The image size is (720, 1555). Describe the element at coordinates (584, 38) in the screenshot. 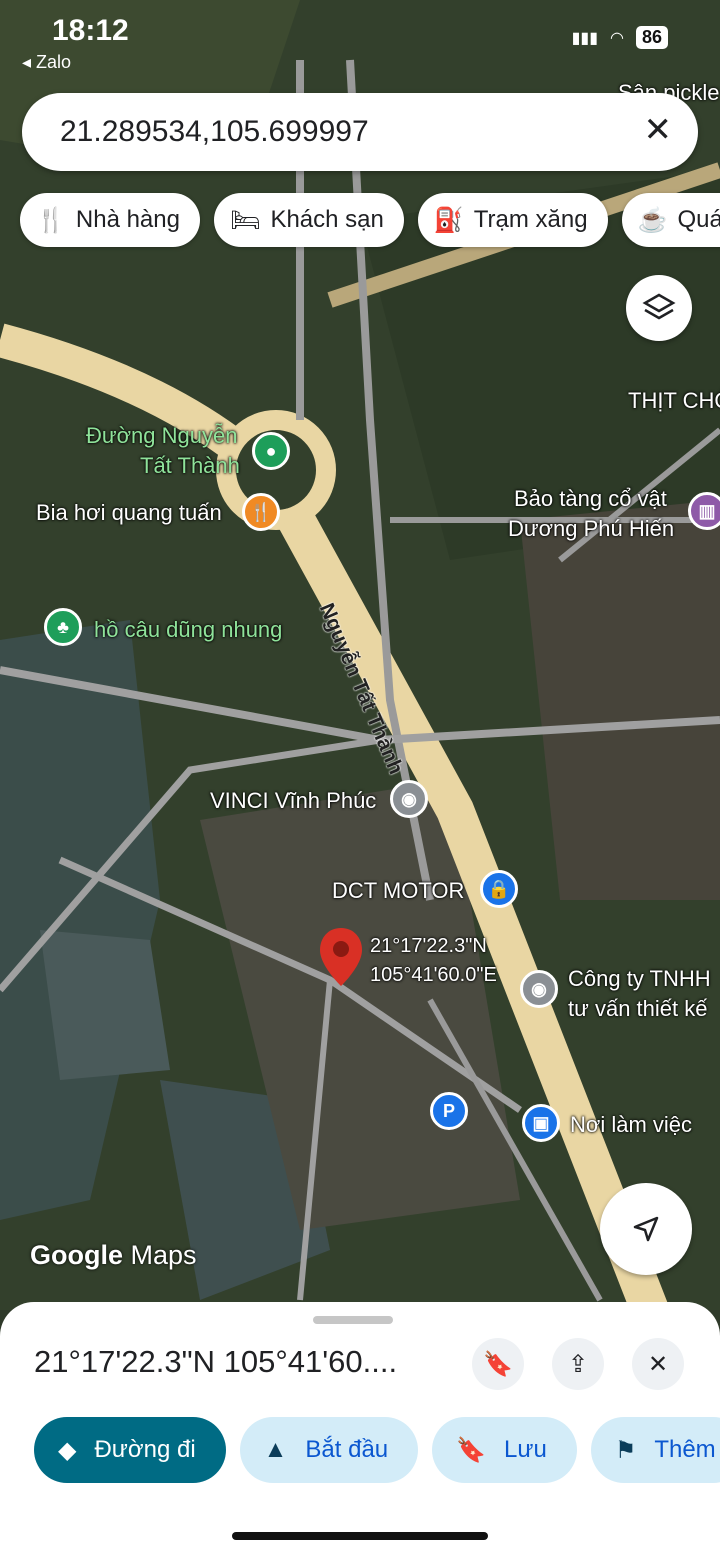

I see `signal-icon: ▮▮▮` at that location.